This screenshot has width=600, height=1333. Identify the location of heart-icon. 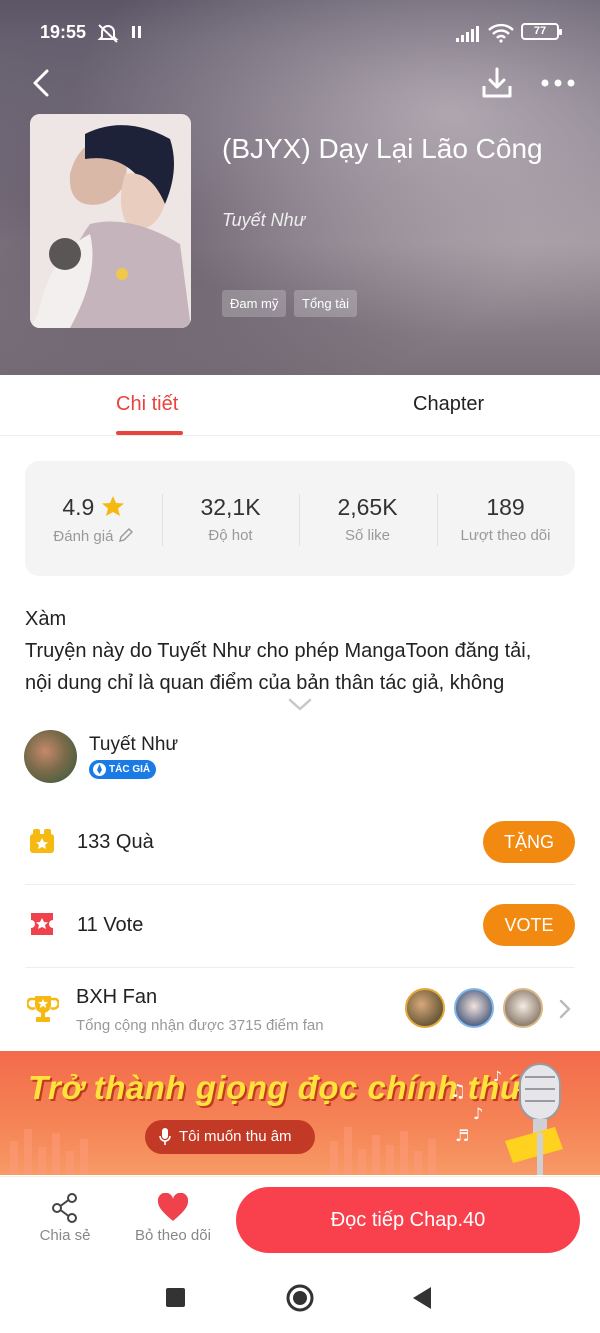
(173, 1206).